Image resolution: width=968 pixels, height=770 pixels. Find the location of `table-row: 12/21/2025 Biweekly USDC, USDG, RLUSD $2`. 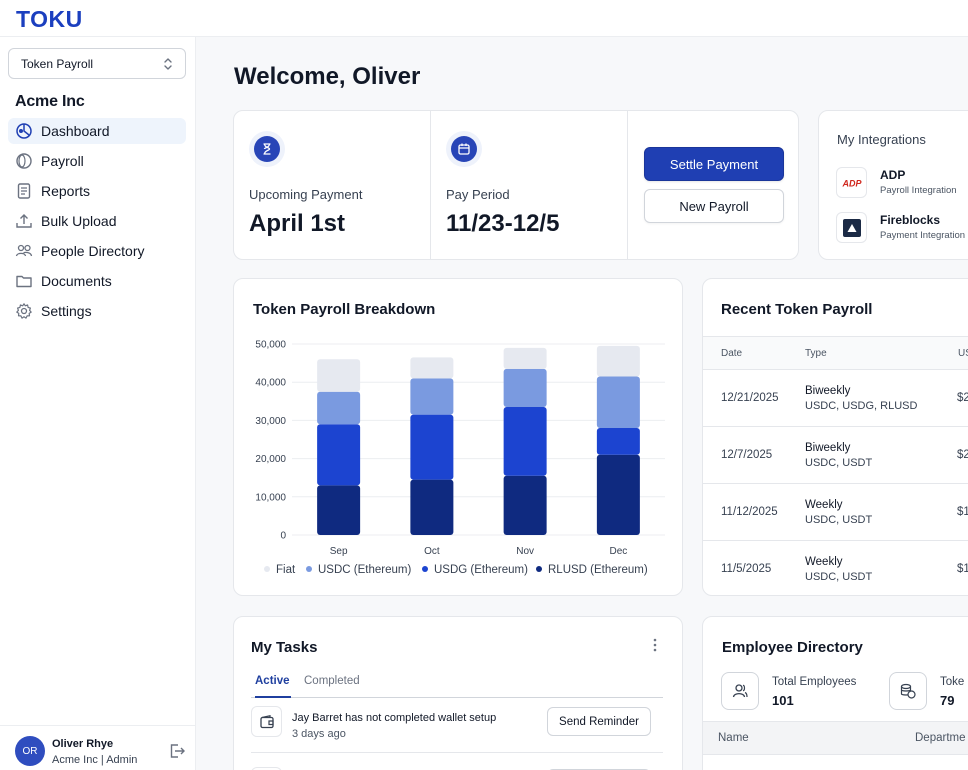

table-row: 12/21/2025 Biweekly USDC, USDG, RLUSD $2 is located at coordinates (835, 398).